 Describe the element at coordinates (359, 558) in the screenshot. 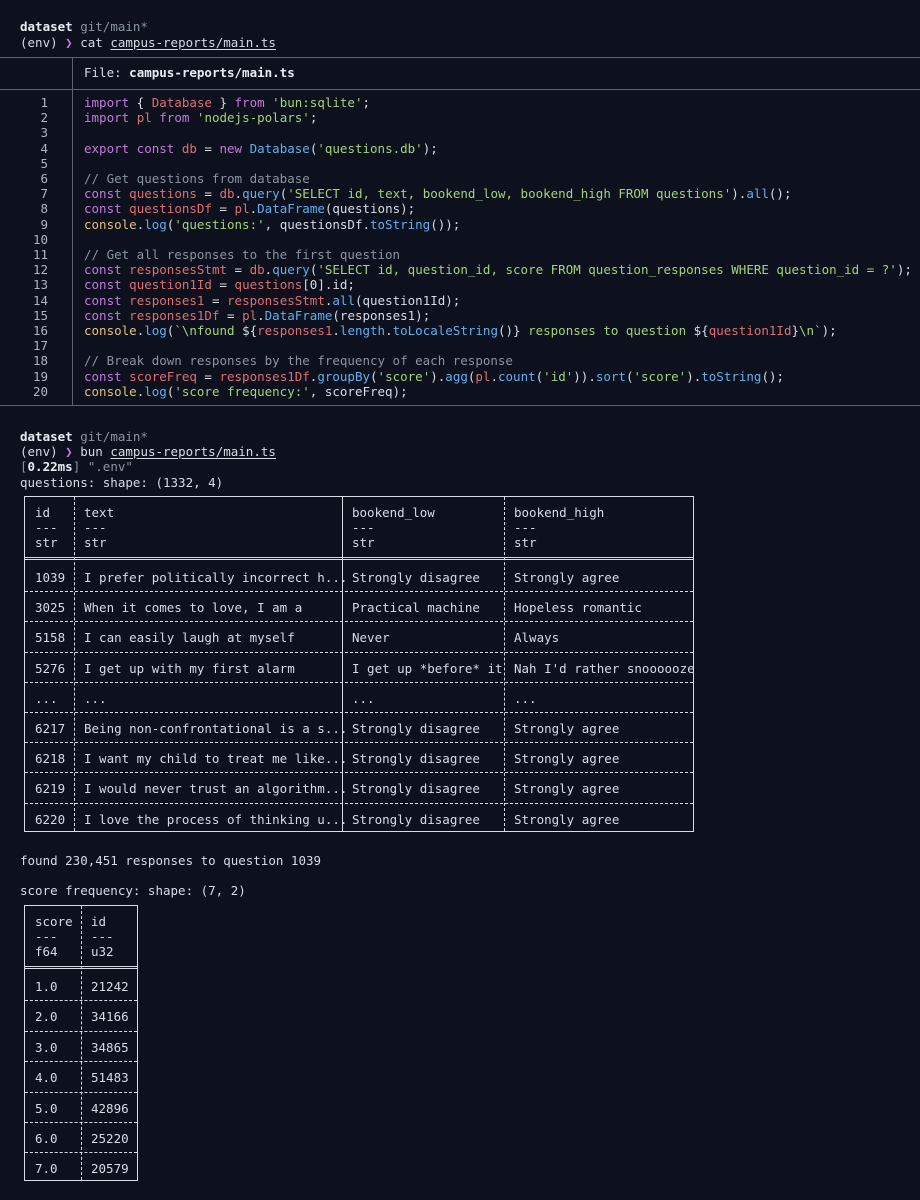

I see `header-divider` at that location.